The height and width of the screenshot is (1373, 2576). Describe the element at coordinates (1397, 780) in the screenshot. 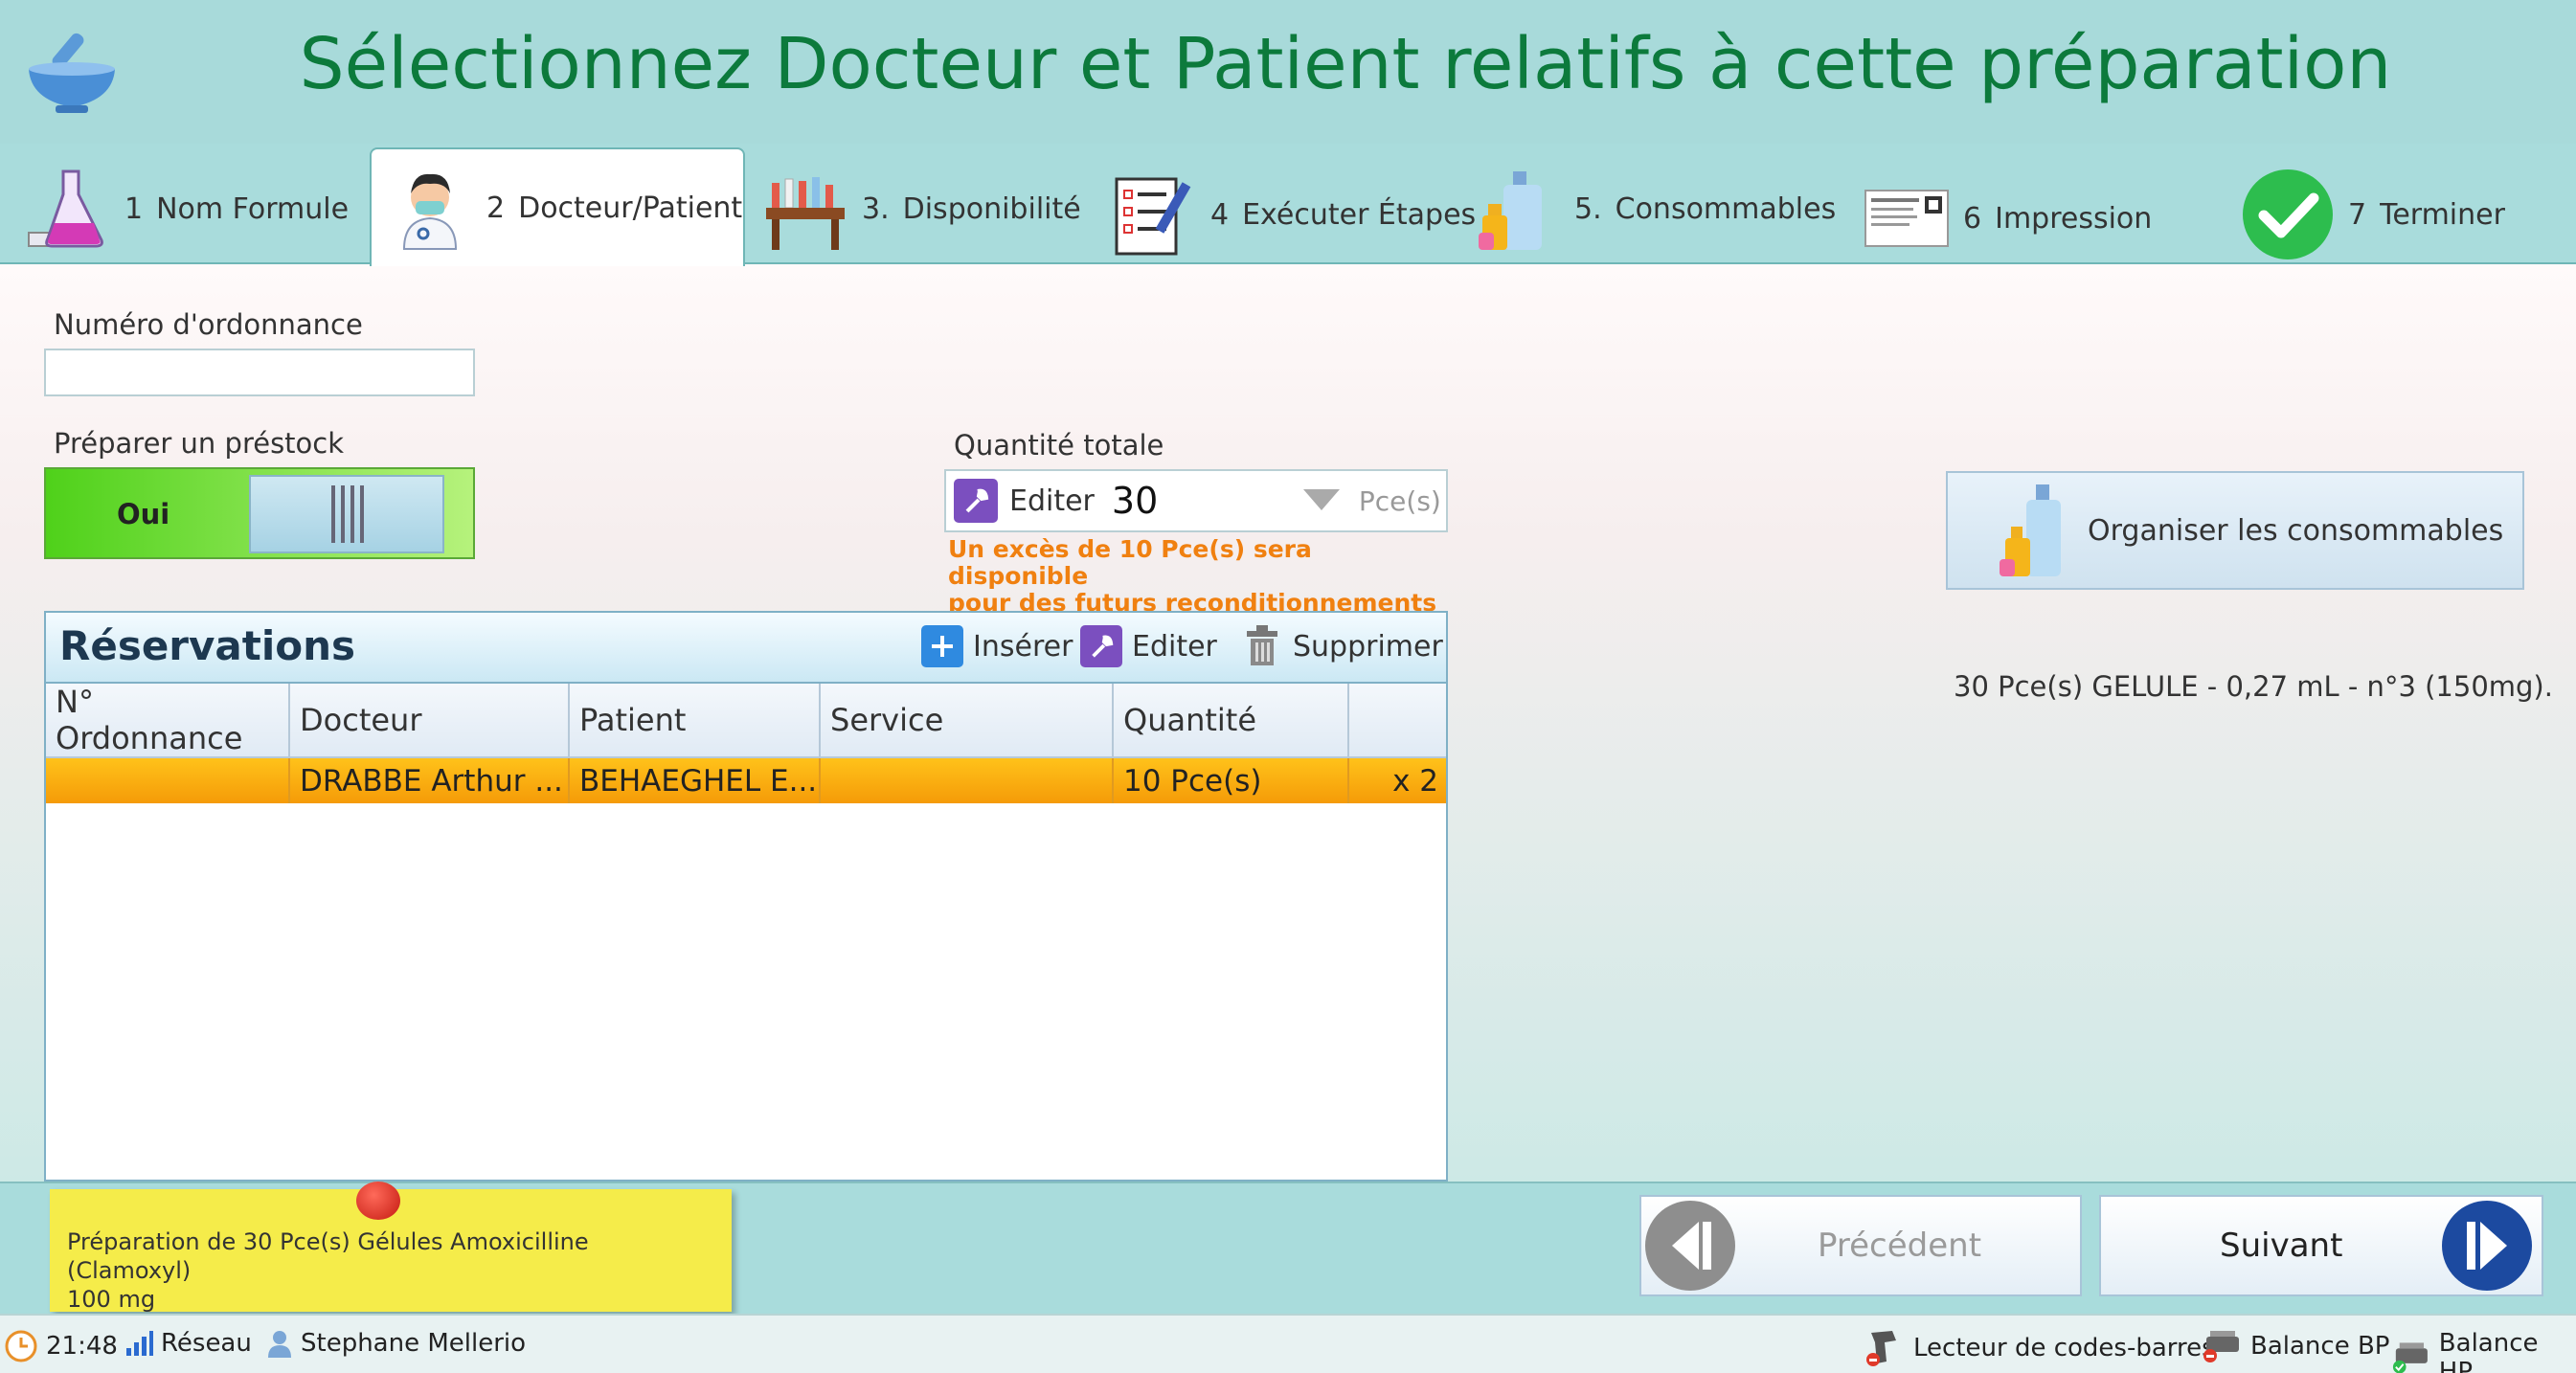

I see `cell-mult: x 2` at that location.